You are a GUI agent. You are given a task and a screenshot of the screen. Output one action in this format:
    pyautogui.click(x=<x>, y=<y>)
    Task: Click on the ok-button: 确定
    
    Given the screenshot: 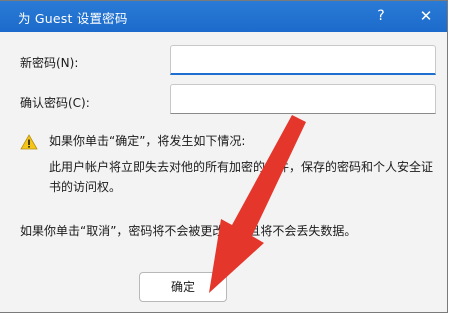 What is the action you would take?
    pyautogui.click(x=183, y=287)
    